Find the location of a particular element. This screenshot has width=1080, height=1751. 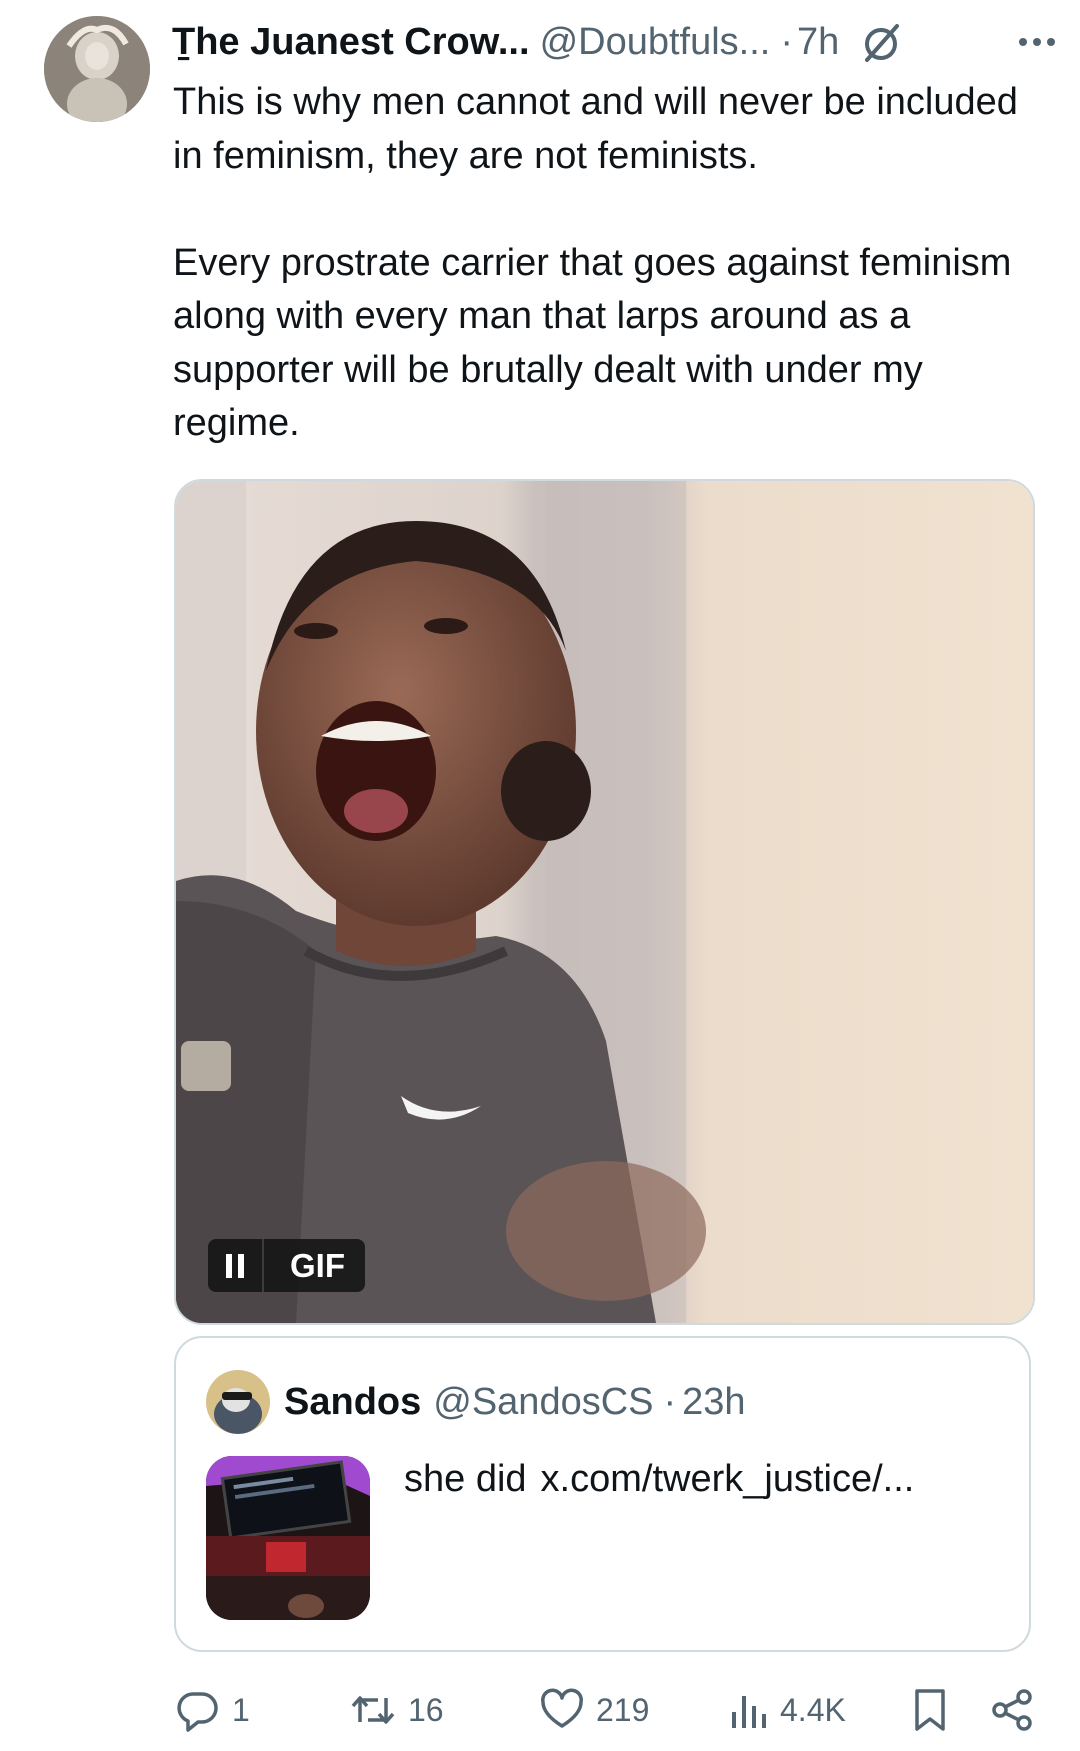

tweet-time: 7h is located at coordinates (818, 42).